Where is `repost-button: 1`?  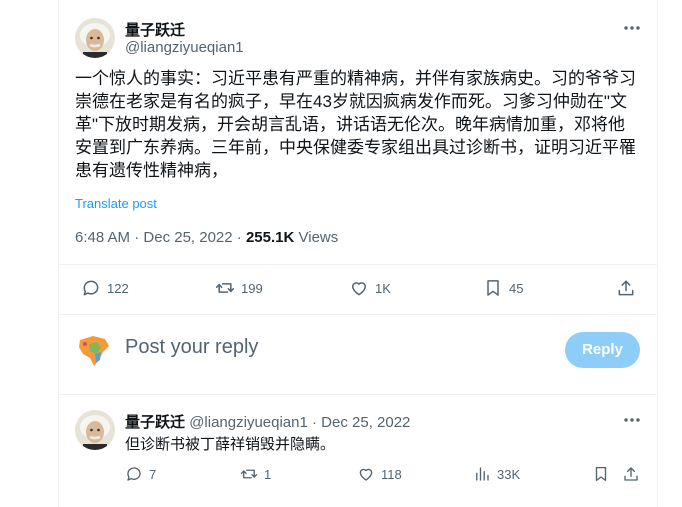 repost-button: 1 is located at coordinates (255, 474).